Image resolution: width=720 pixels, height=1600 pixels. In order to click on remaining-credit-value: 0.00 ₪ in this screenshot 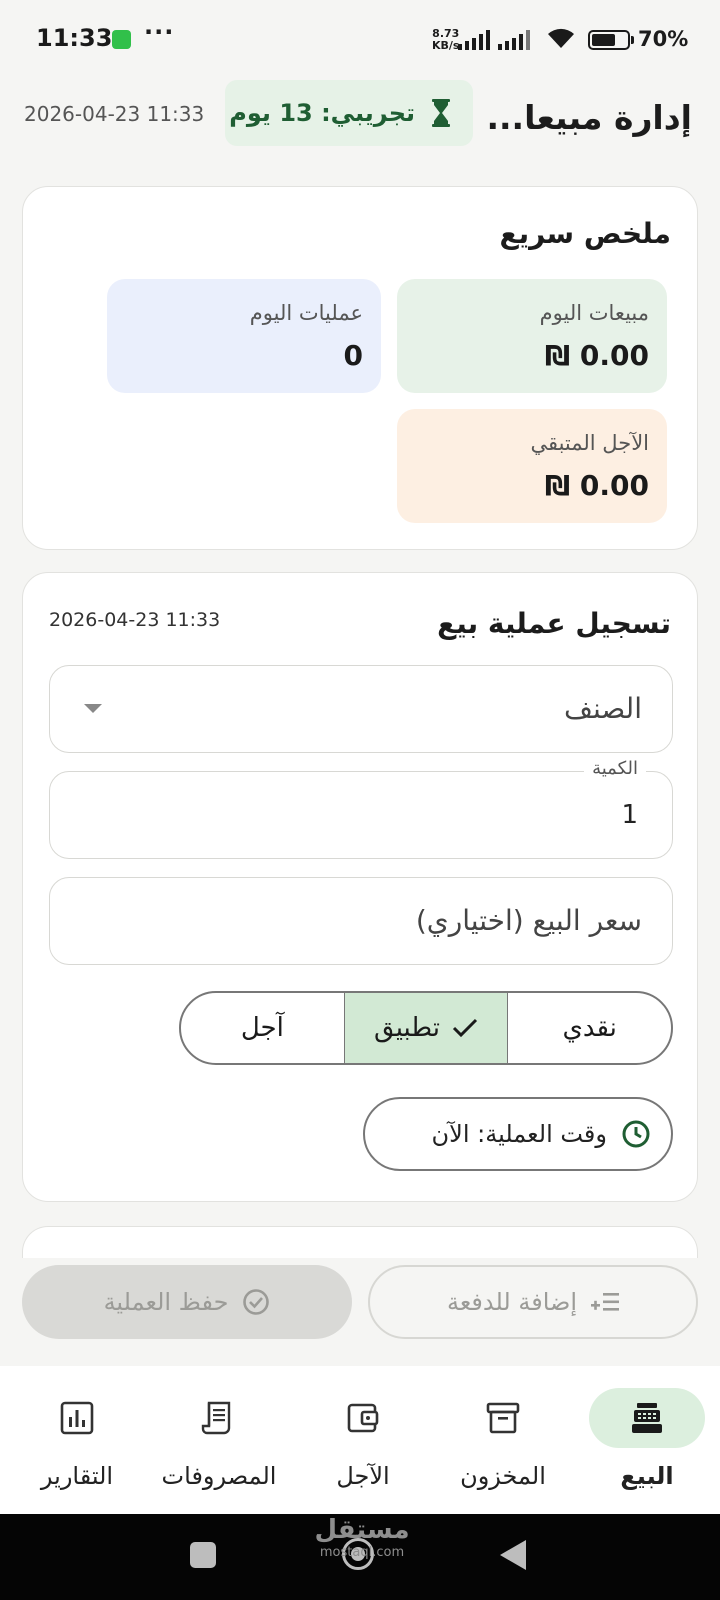, I will do `click(596, 485)`.